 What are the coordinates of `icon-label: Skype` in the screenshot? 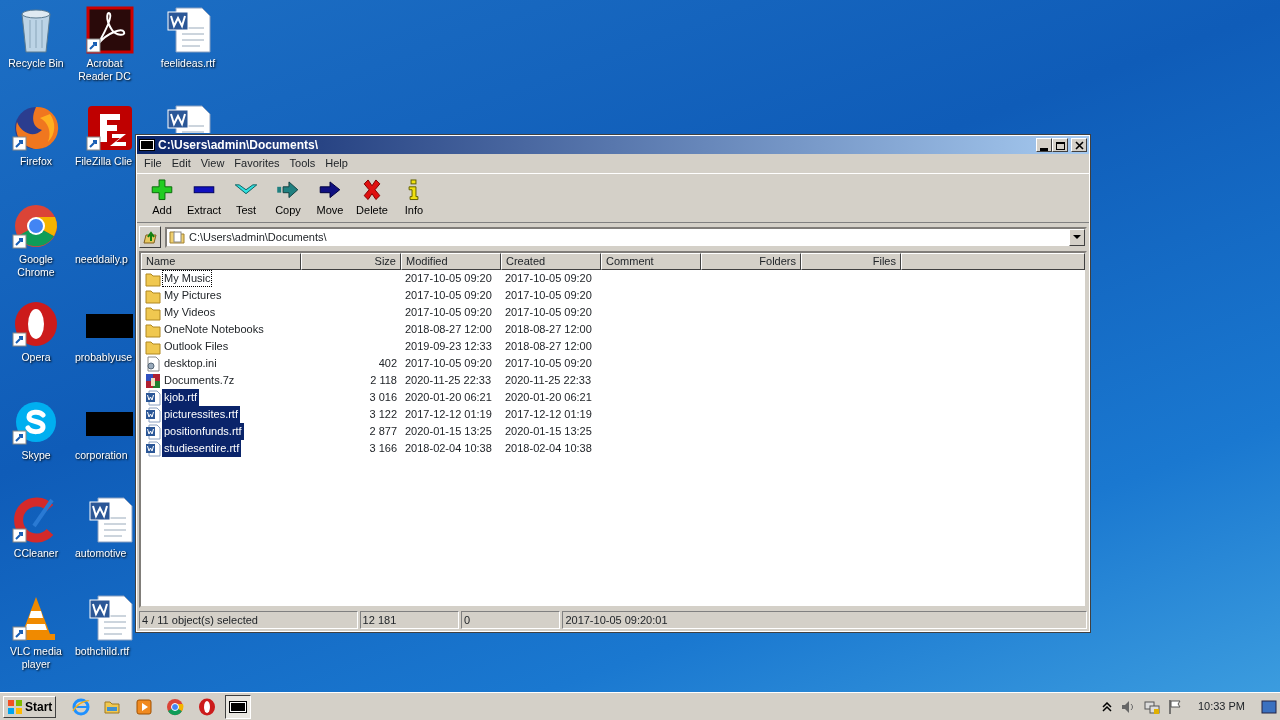 It's located at (36, 455).